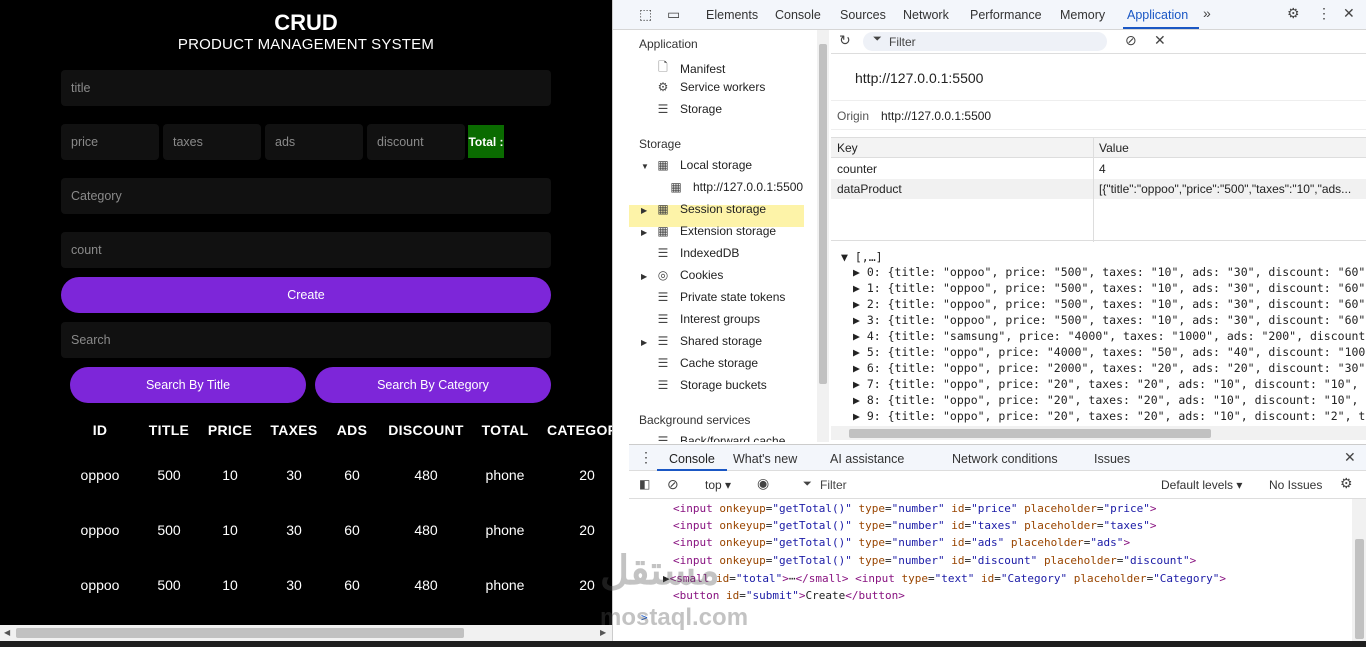 This screenshot has height=647, width=1366. What do you see at coordinates (1114, 148) in the screenshot?
I see `column-value: Value` at bounding box center [1114, 148].